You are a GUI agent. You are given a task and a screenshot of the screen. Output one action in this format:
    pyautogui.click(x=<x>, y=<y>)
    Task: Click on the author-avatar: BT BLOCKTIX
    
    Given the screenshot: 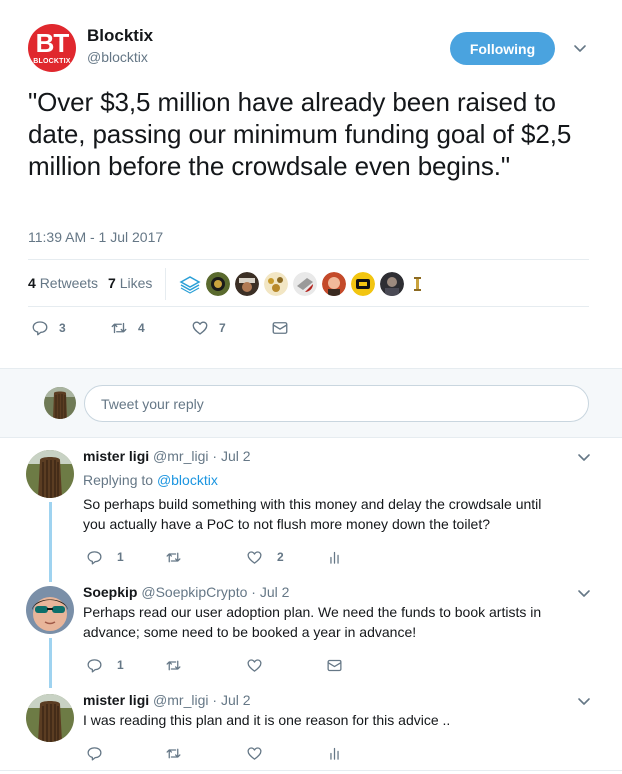 What is the action you would take?
    pyautogui.click(x=52, y=48)
    